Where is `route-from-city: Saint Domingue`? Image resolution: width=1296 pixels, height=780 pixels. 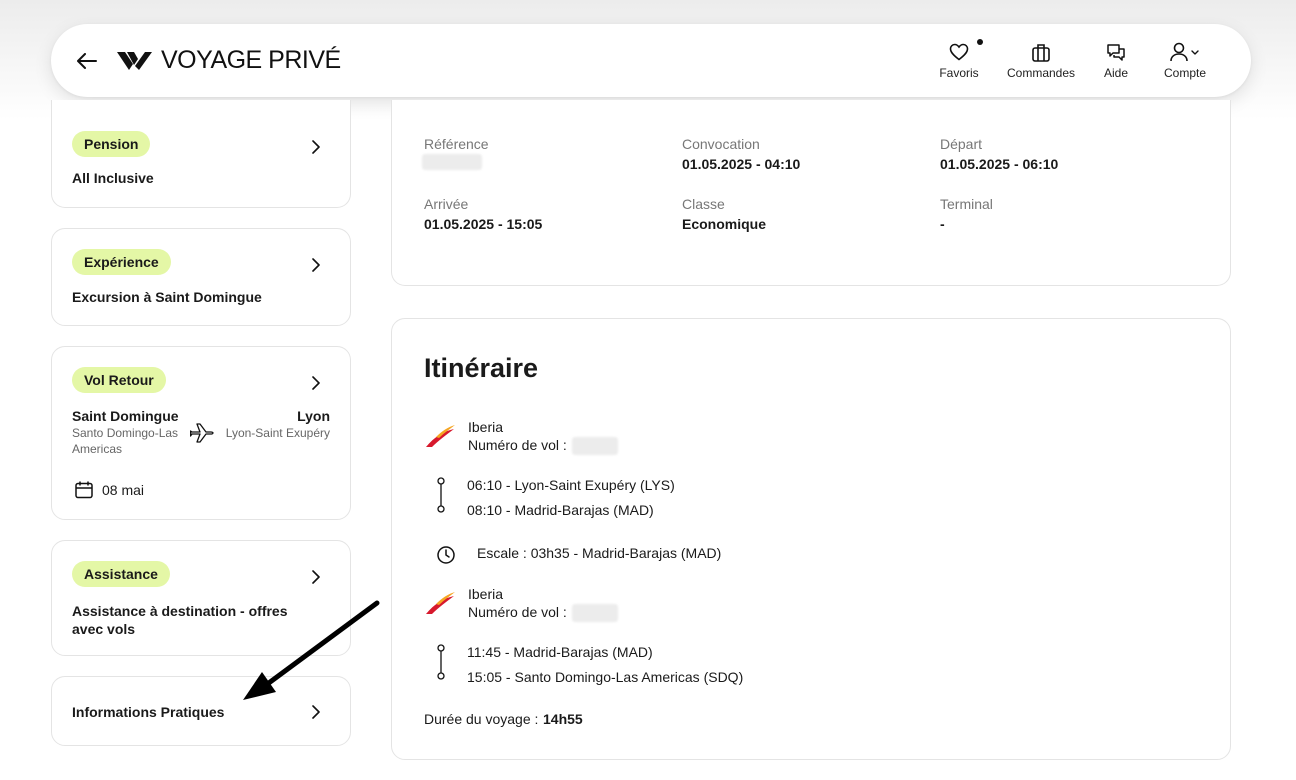 route-from-city: Saint Domingue is located at coordinates (125, 416).